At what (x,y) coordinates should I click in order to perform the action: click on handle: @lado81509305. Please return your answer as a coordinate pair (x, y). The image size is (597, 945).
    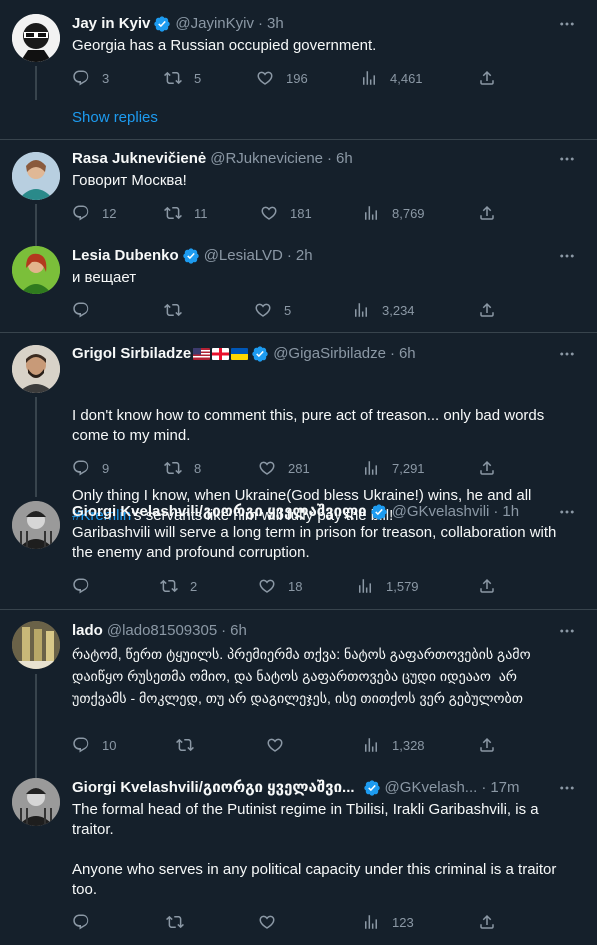
    Looking at the image, I should click on (162, 631).